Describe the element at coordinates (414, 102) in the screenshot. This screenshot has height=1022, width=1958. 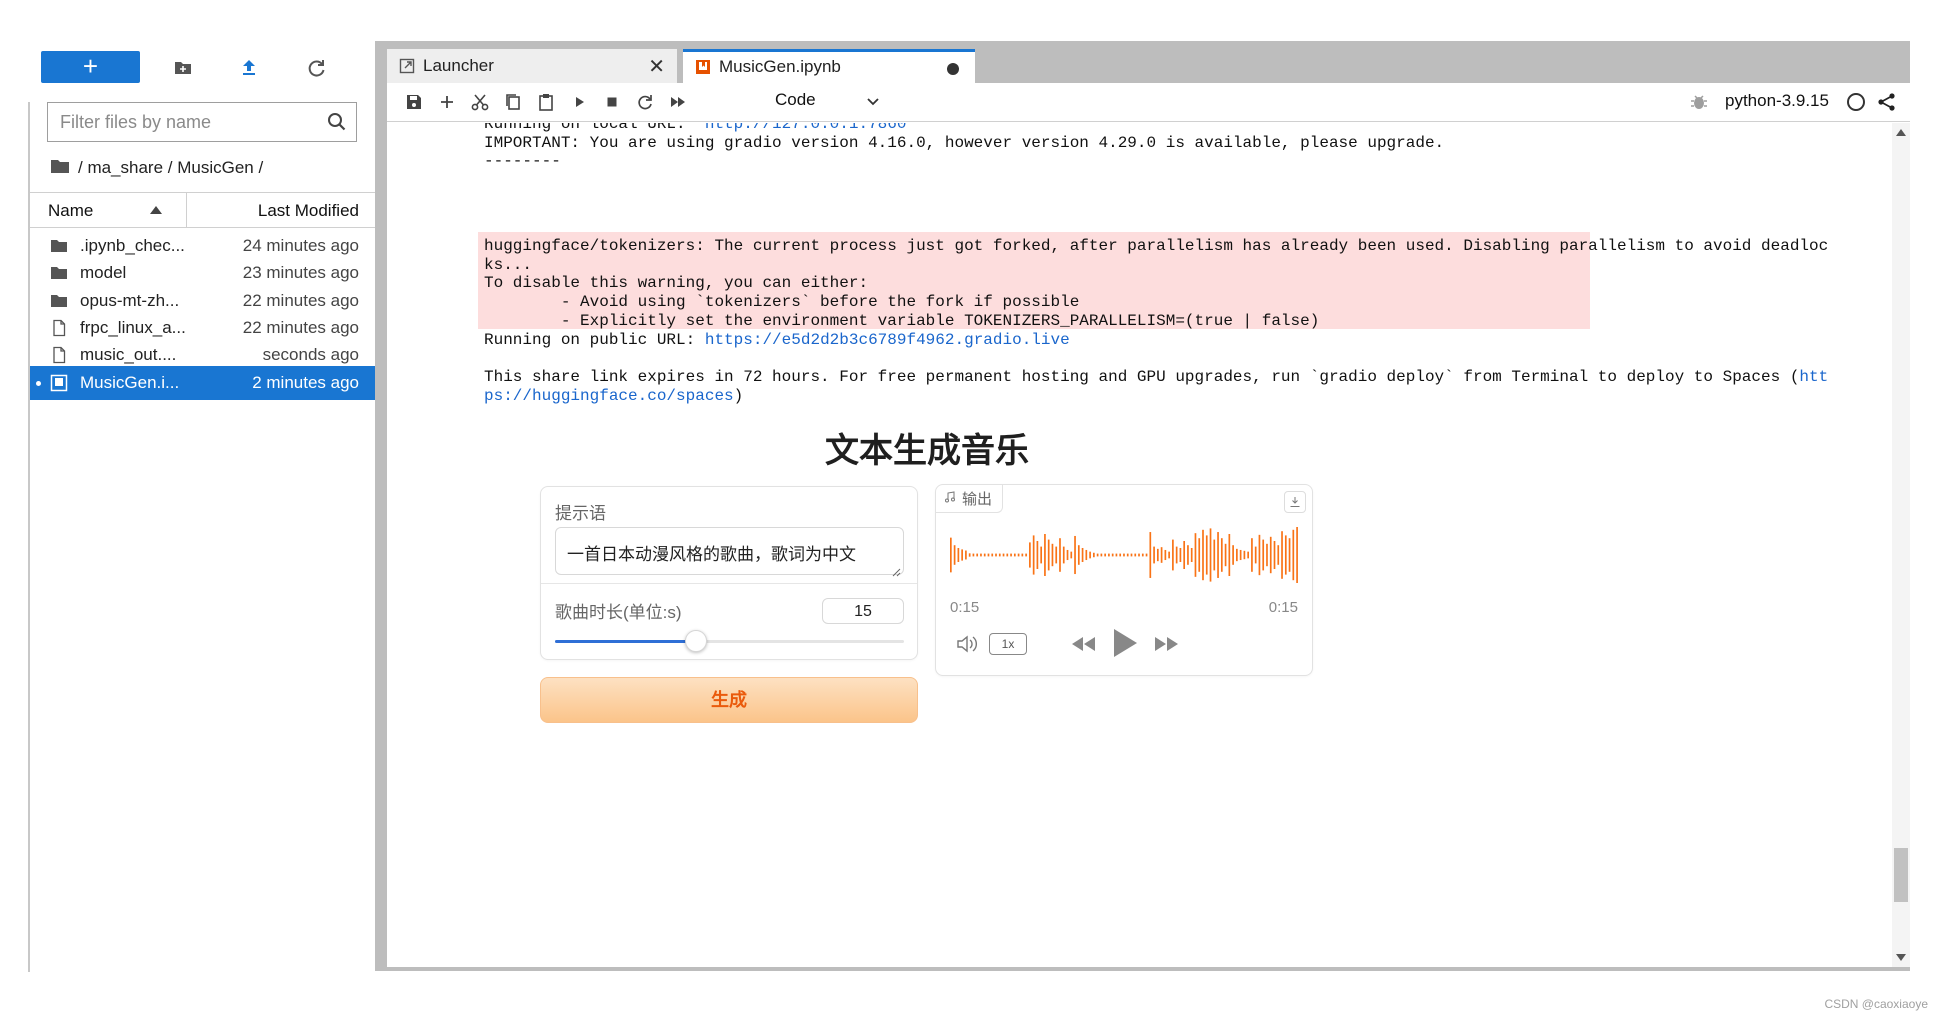
I see `save-icon` at that location.